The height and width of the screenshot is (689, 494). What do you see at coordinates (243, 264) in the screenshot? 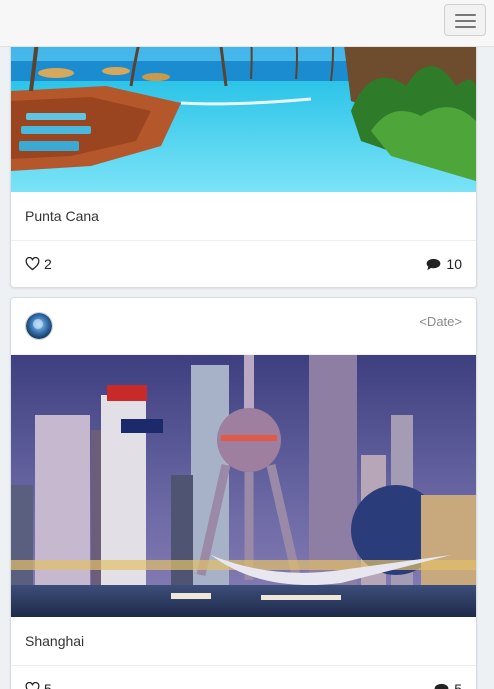
I see `card-footer: 2 10` at bounding box center [243, 264].